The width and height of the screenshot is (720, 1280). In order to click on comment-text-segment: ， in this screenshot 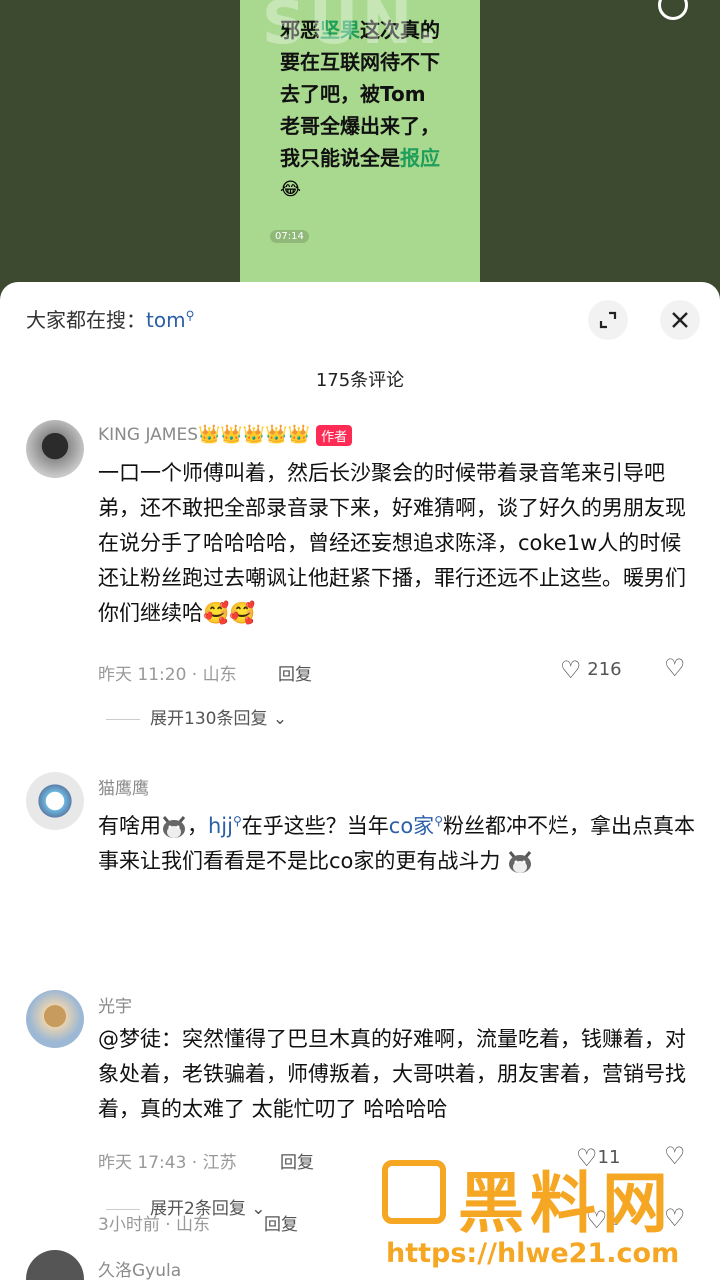, I will do `click(197, 826)`.